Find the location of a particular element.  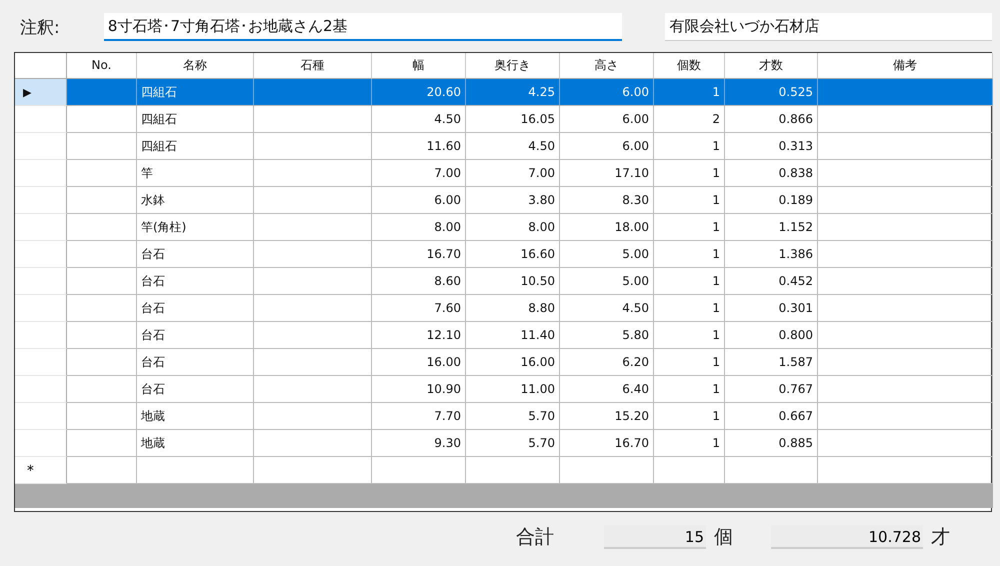

table-cell: 0.800 is located at coordinates (771, 335).